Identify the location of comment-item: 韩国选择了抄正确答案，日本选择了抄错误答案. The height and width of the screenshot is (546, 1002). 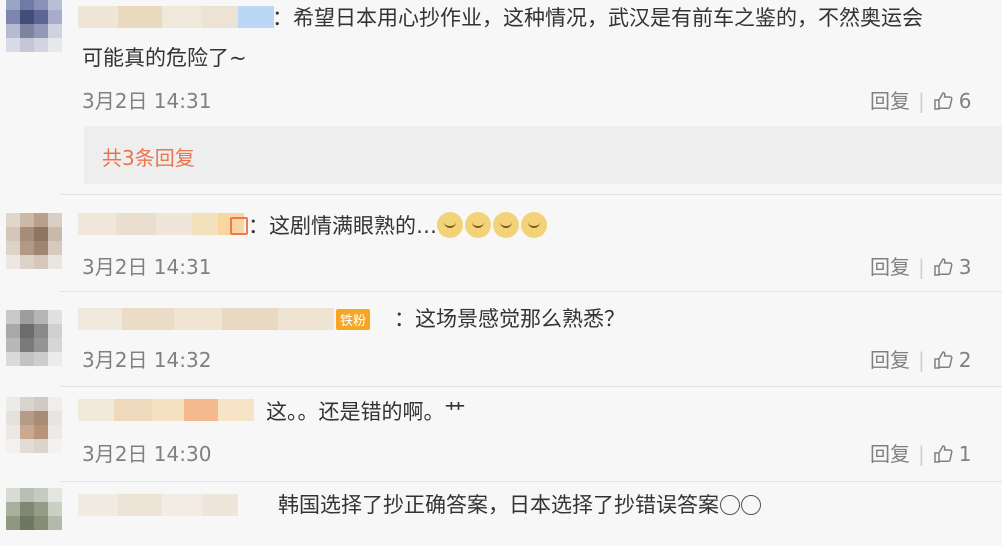
(501, 507).